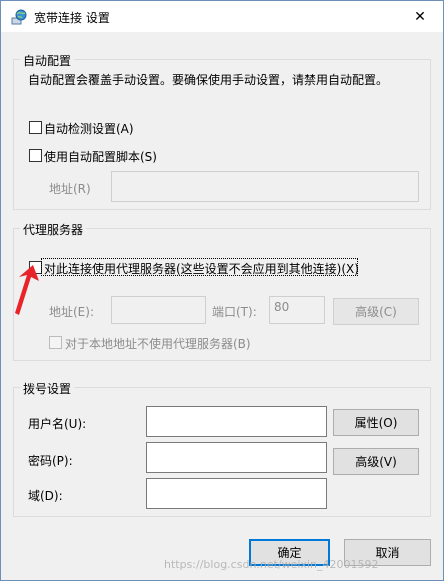 The height and width of the screenshot is (581, 444). What do you see at coordinates (236, 421) in the screenshot?
I see `username-input` at bounding box center [236, 421].